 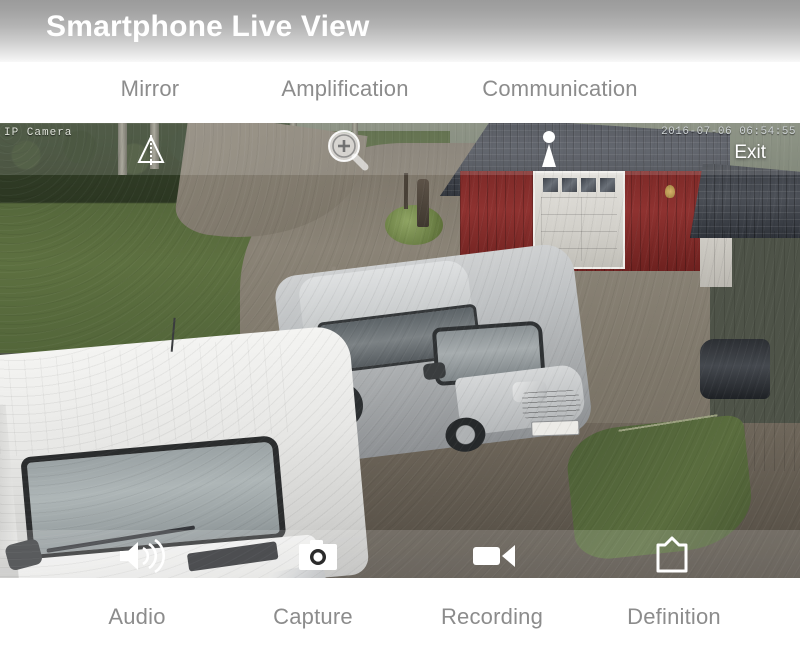 I want to click on scene-garage-door-windows, so click(x=579, y=185).